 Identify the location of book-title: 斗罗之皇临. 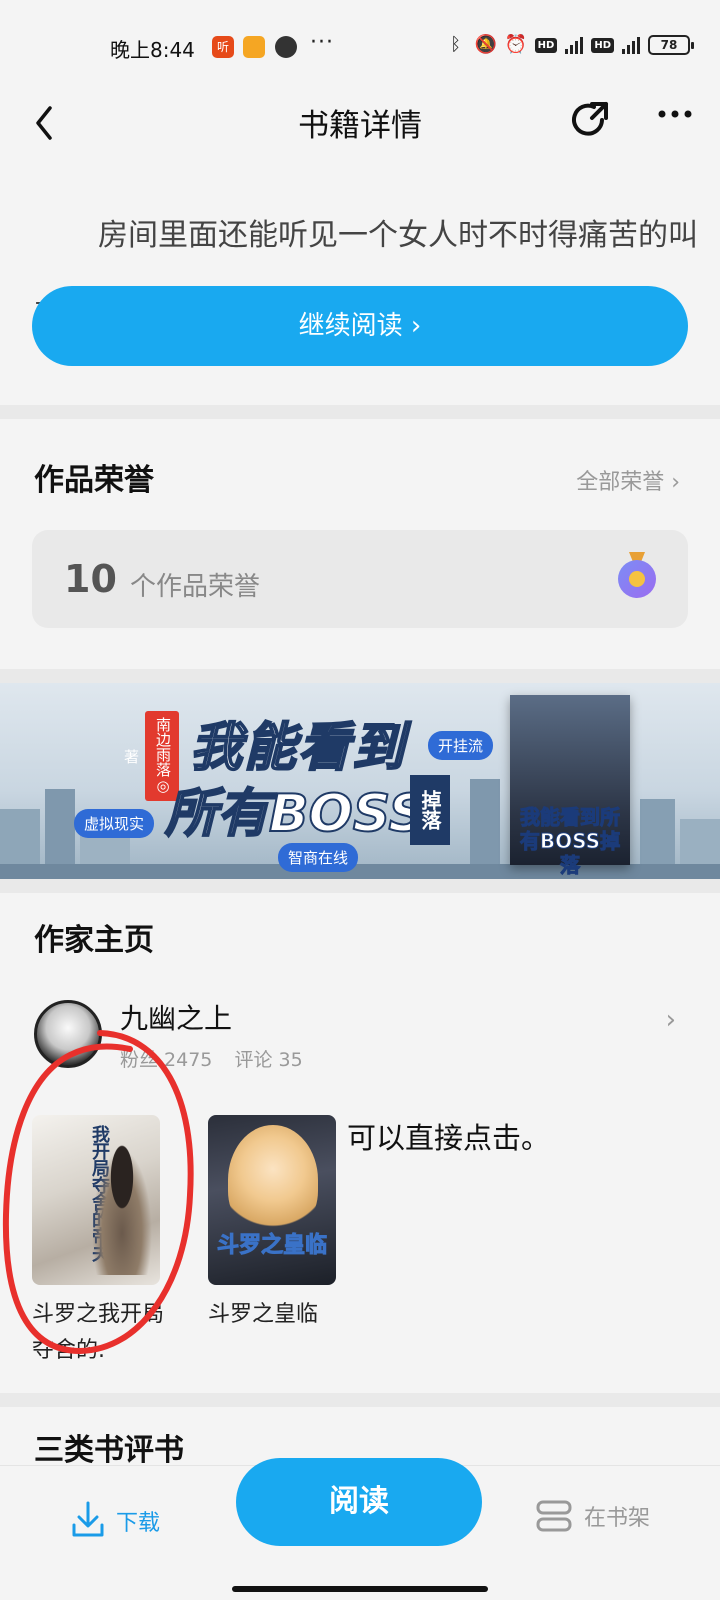
(278, 1333).